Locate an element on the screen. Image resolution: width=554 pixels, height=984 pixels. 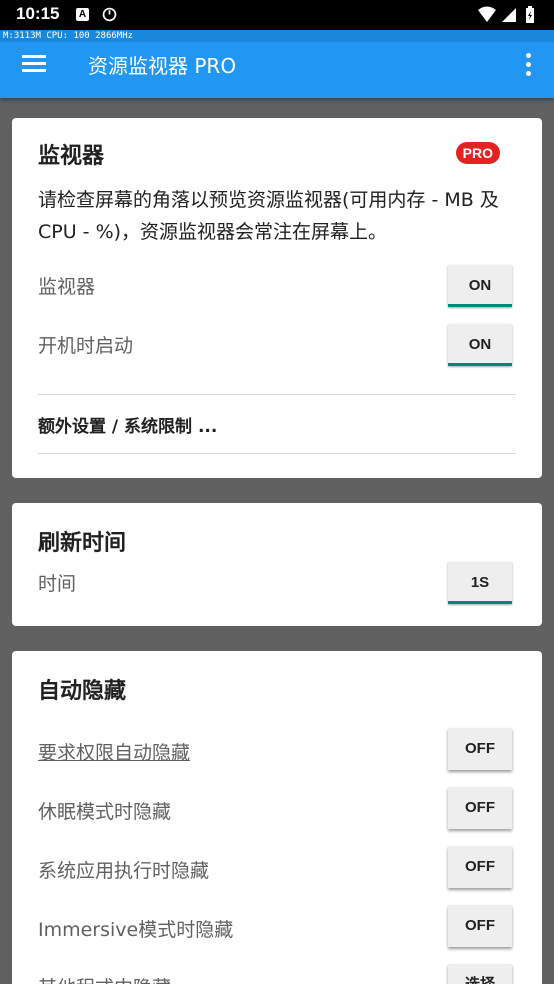
autohide-card-title: 自动隐藏 is located at coordinates (82, 691).